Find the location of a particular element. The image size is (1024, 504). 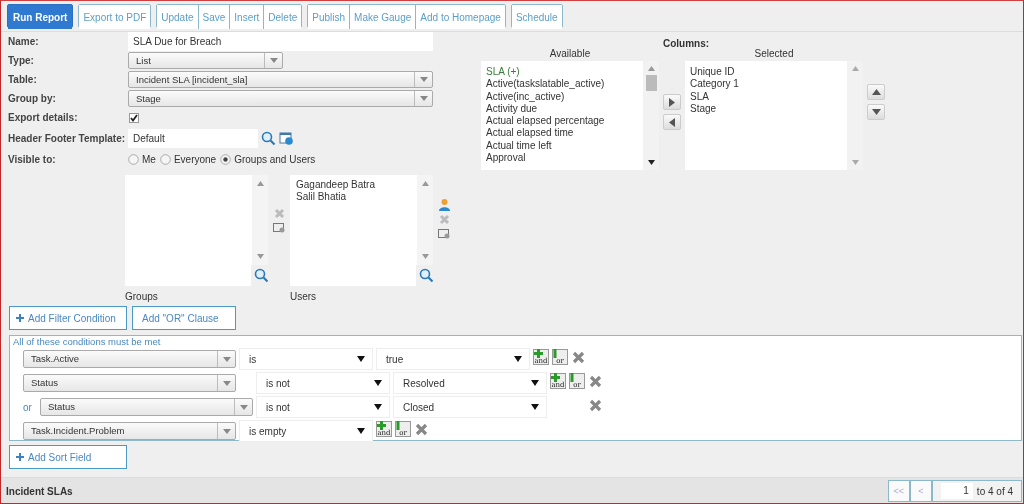

field-select: Task.Incident.Problem is located at coordinates (129, 431).